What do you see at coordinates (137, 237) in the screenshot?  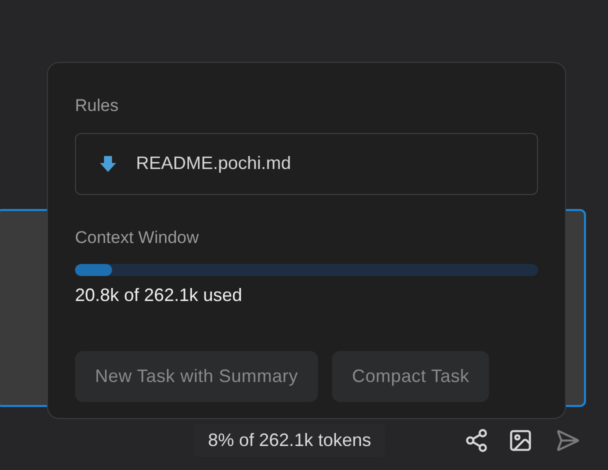 I see `context-heading: Context Window` at bounding box center [137, 237].